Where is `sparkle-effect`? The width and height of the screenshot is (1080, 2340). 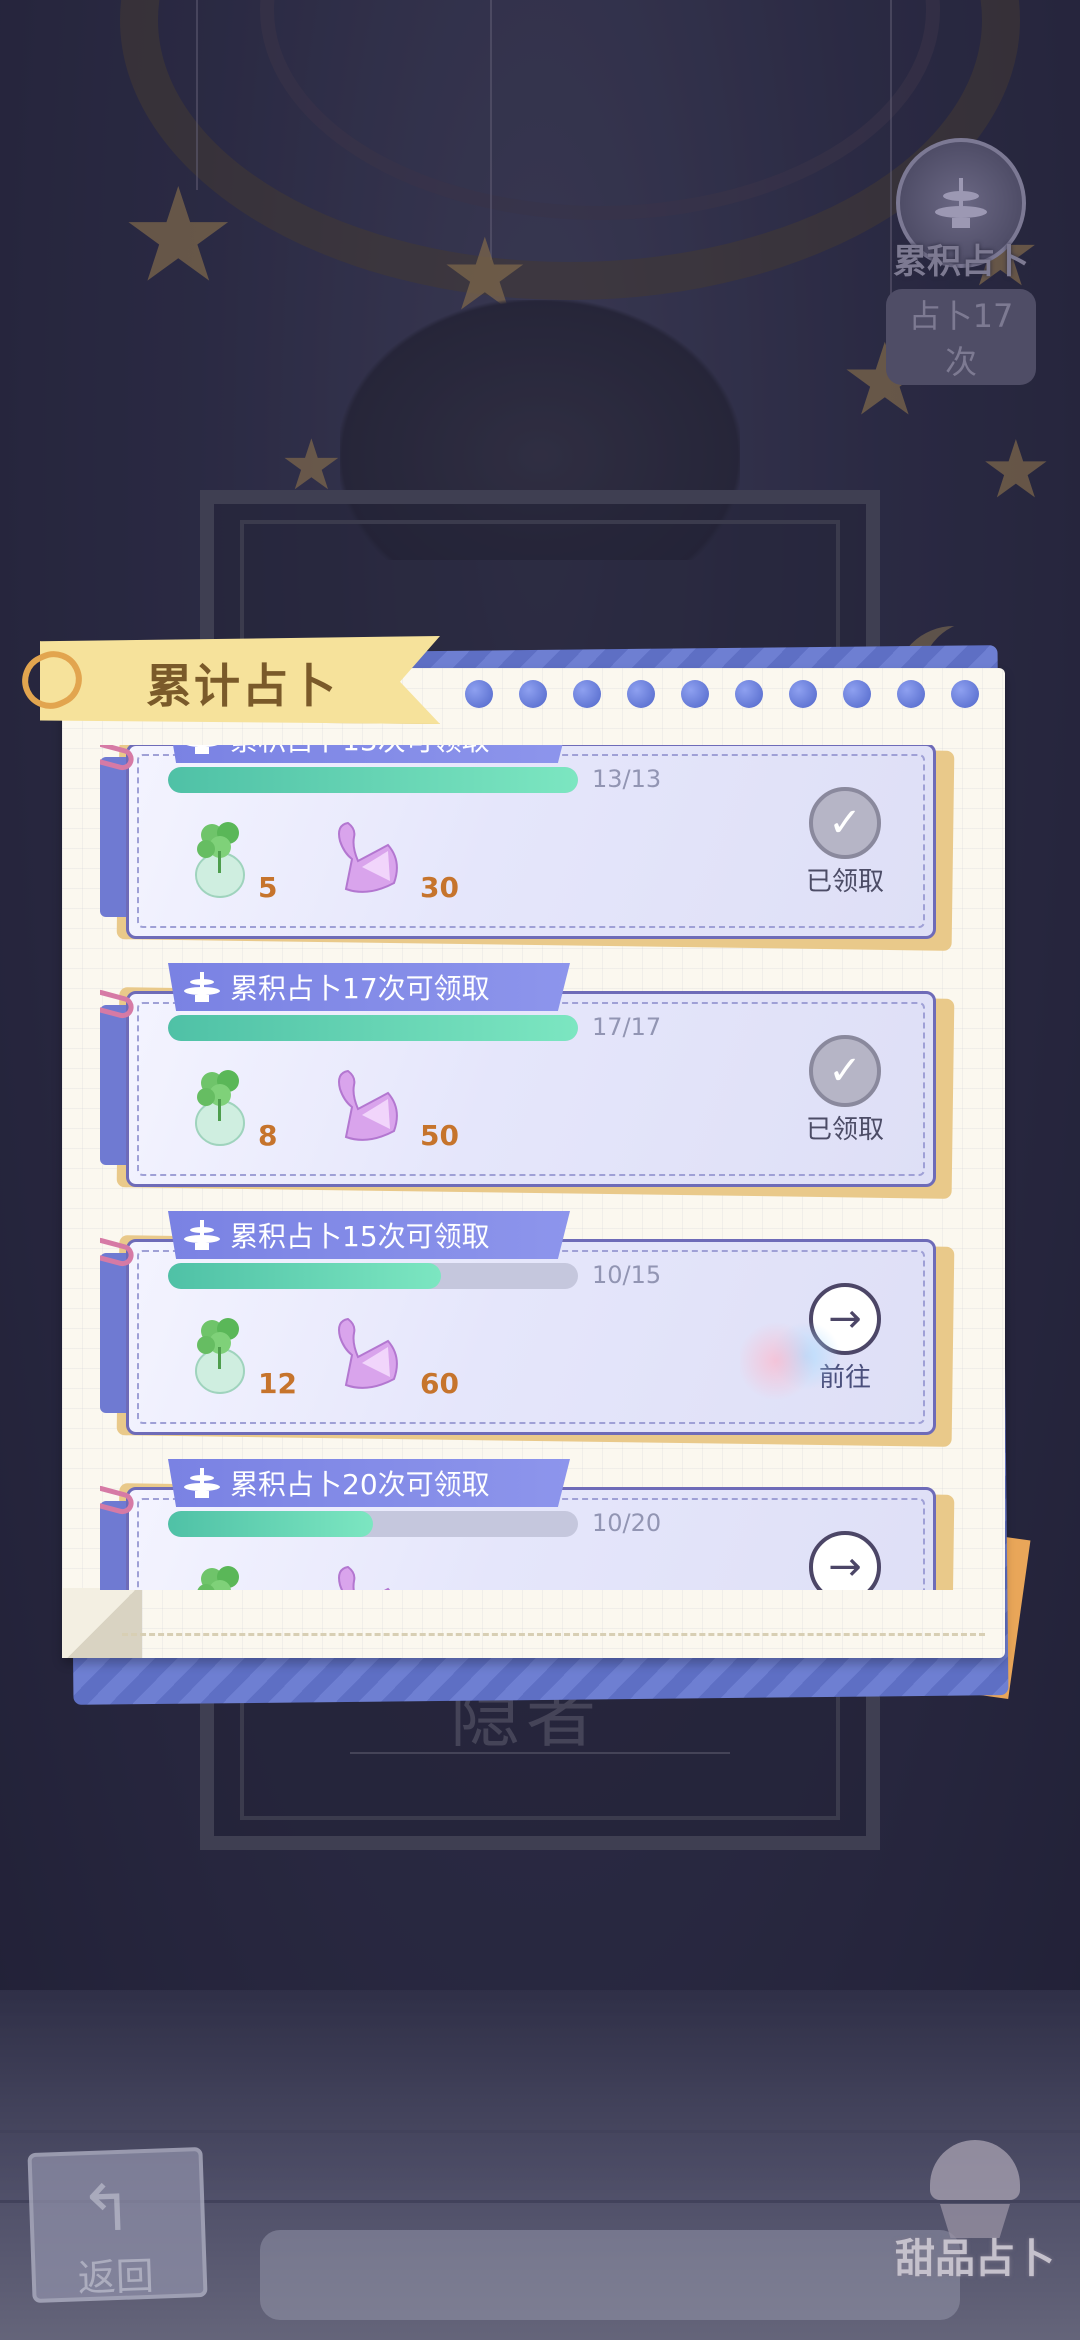 sparkle-effect is located at coordinates (800, 1361).